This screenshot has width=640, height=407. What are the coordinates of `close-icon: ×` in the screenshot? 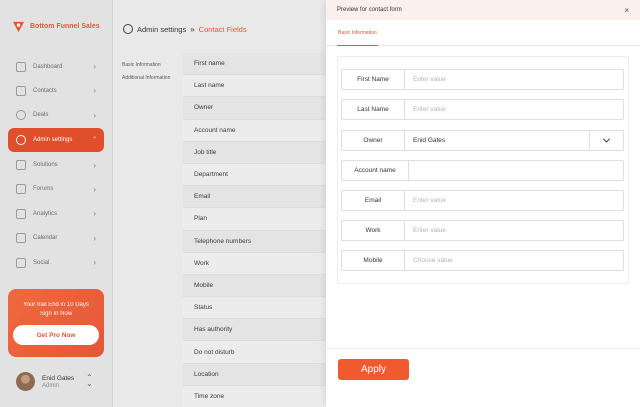 It's located at (626, 10).